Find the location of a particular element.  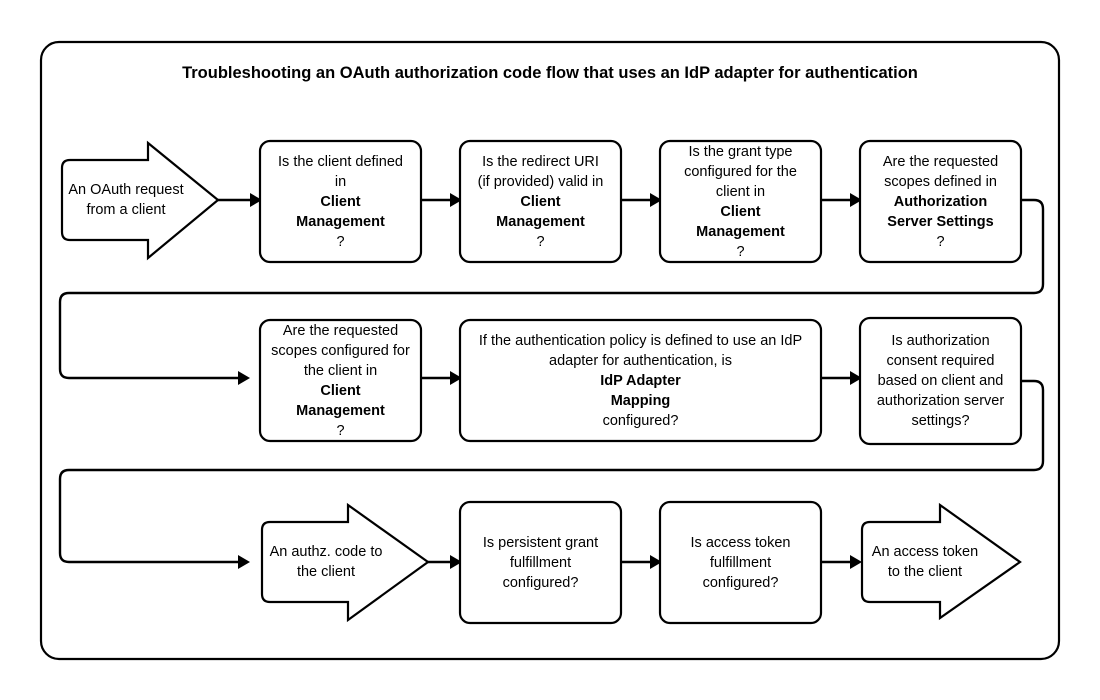

arrowhead-row1-to-row2 is located at coordinates (244, 378).